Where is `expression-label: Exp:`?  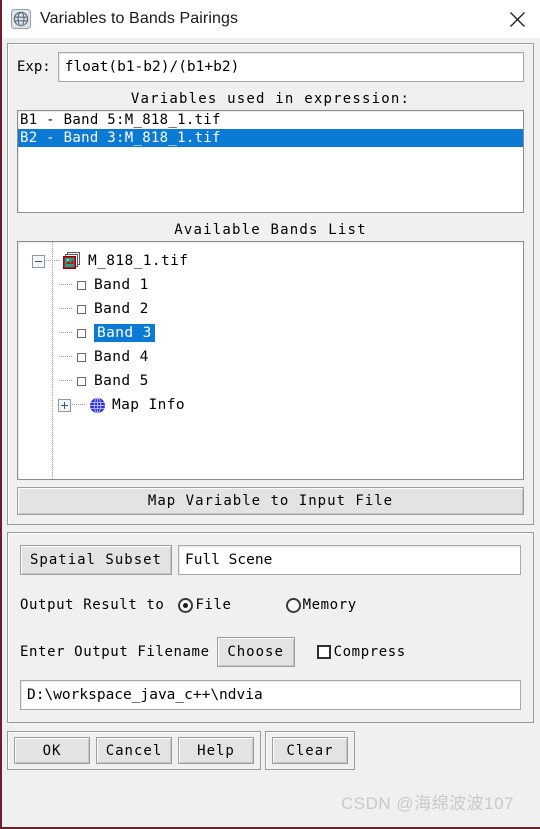
expression-label: Exp: is located at coordinates (34, 67).